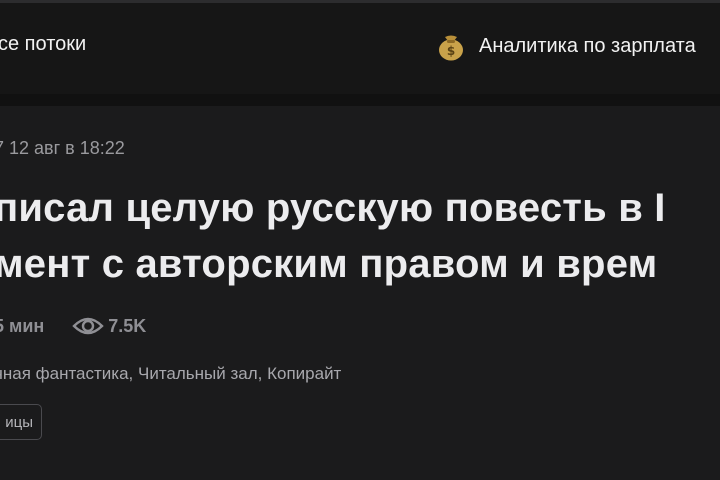  Describe the element at coordinates (360, 1) in the screenshot. I see `top-edge-divider` at that location.